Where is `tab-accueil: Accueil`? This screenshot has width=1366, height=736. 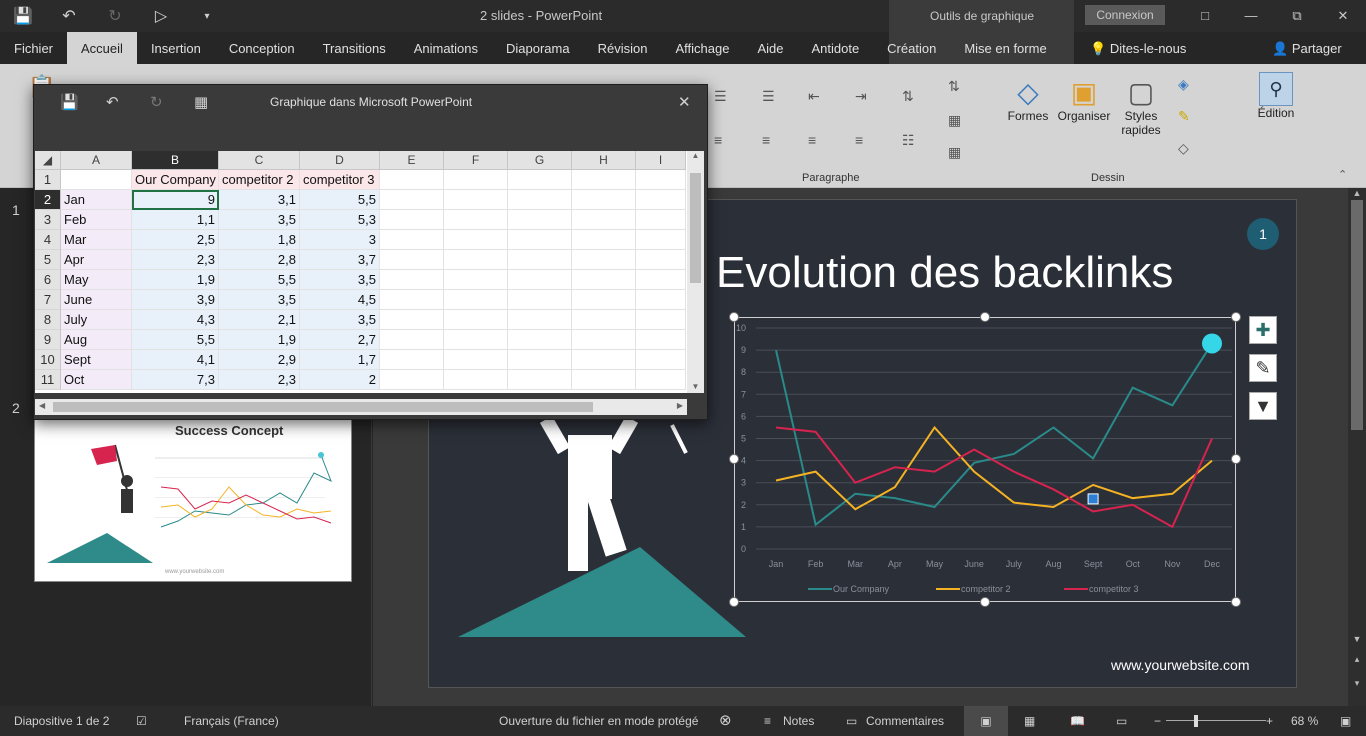 tab-accueil: Accueil is located at coordinates (102, 48).